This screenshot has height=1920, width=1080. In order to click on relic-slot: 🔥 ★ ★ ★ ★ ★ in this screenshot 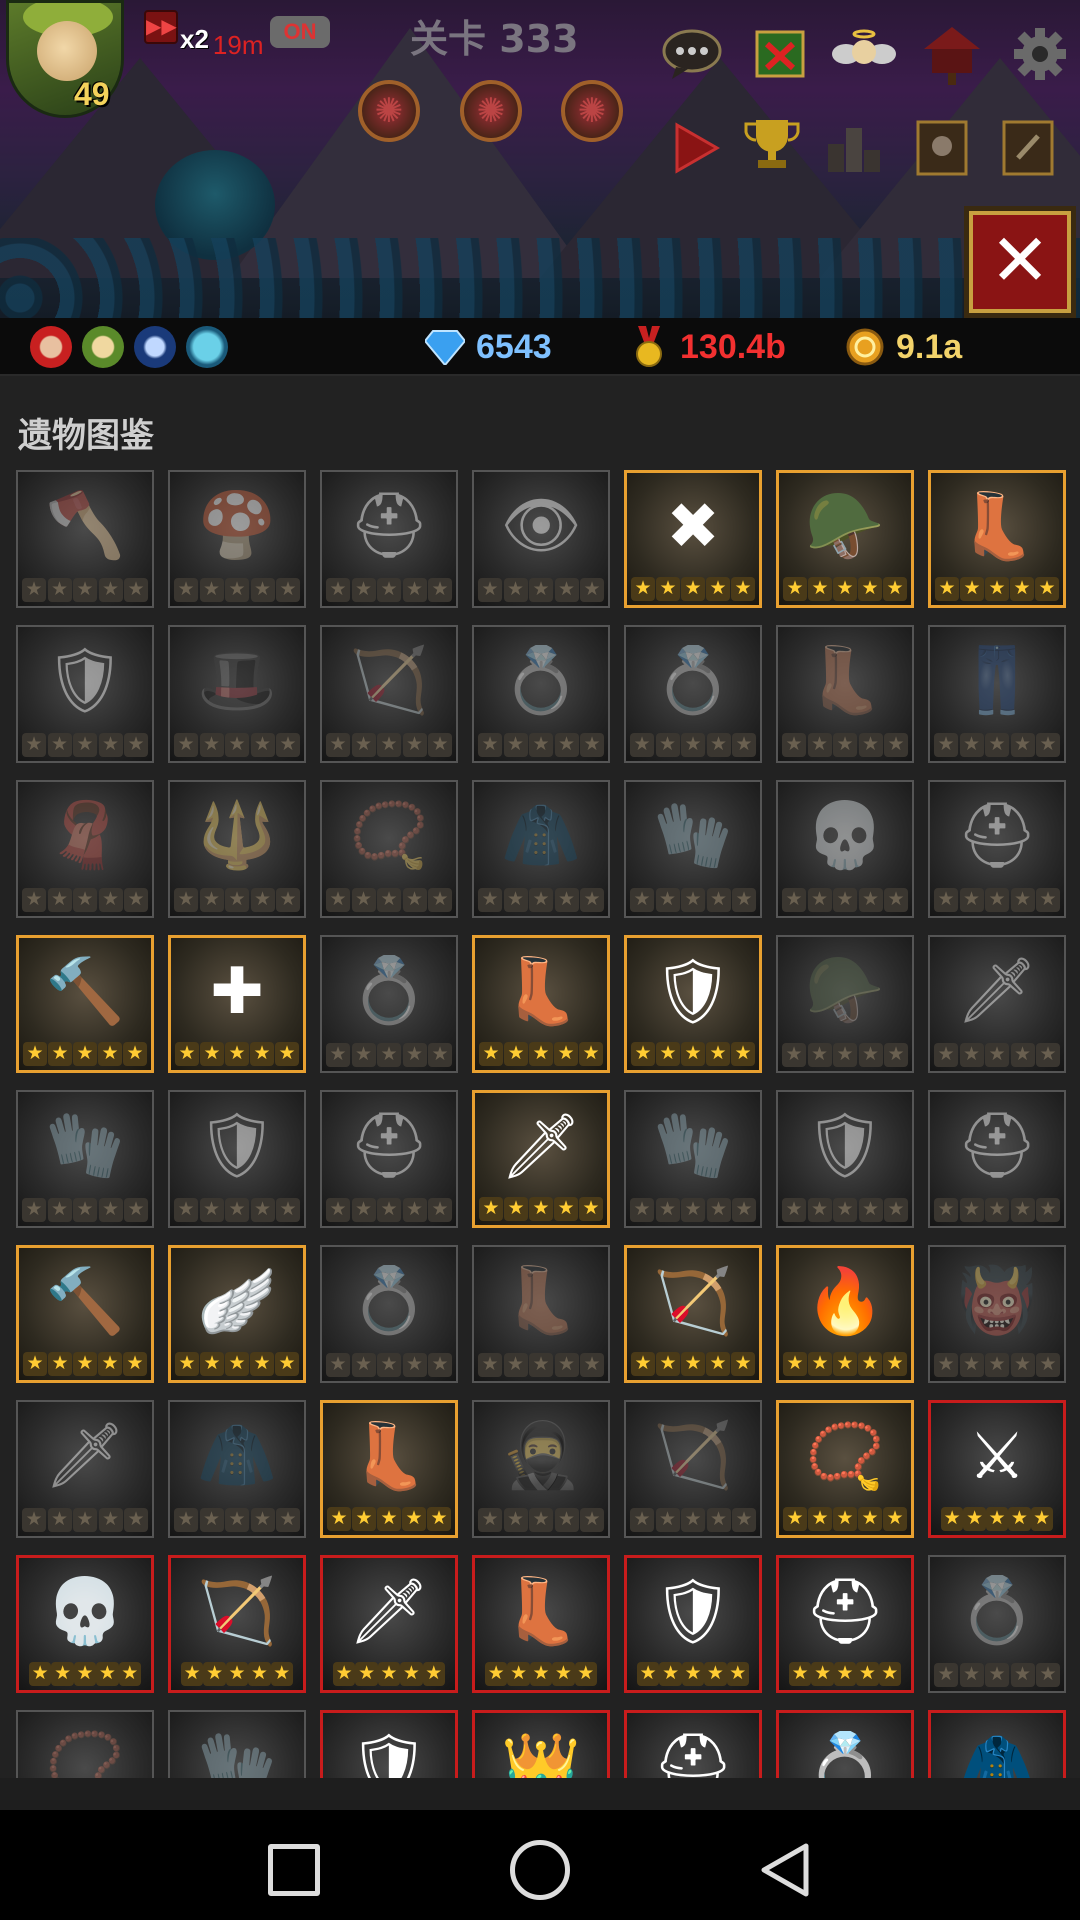, I will do `click(845, 1314)`.